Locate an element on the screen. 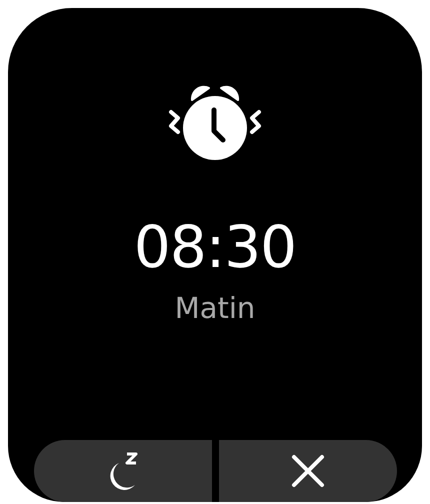 Image resolution: width=430 pixels, height=504 pixels. alarm-period: Matin is located at coordinates (215, 308).